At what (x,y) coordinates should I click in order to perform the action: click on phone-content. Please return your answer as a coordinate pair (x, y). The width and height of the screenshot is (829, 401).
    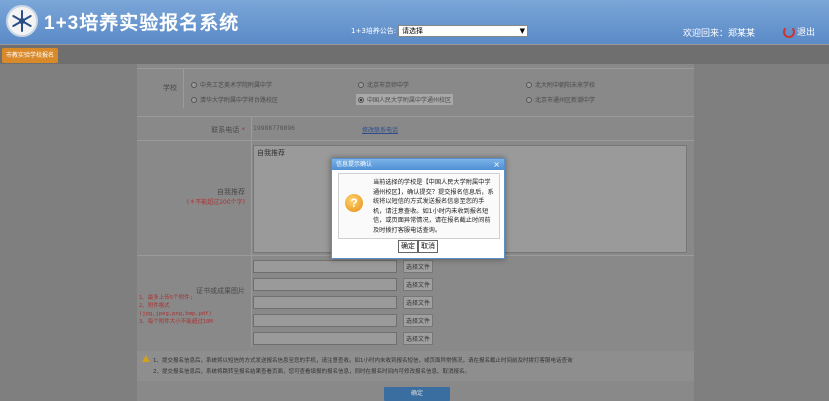
    Looking at the image, I should click on (472, 128).